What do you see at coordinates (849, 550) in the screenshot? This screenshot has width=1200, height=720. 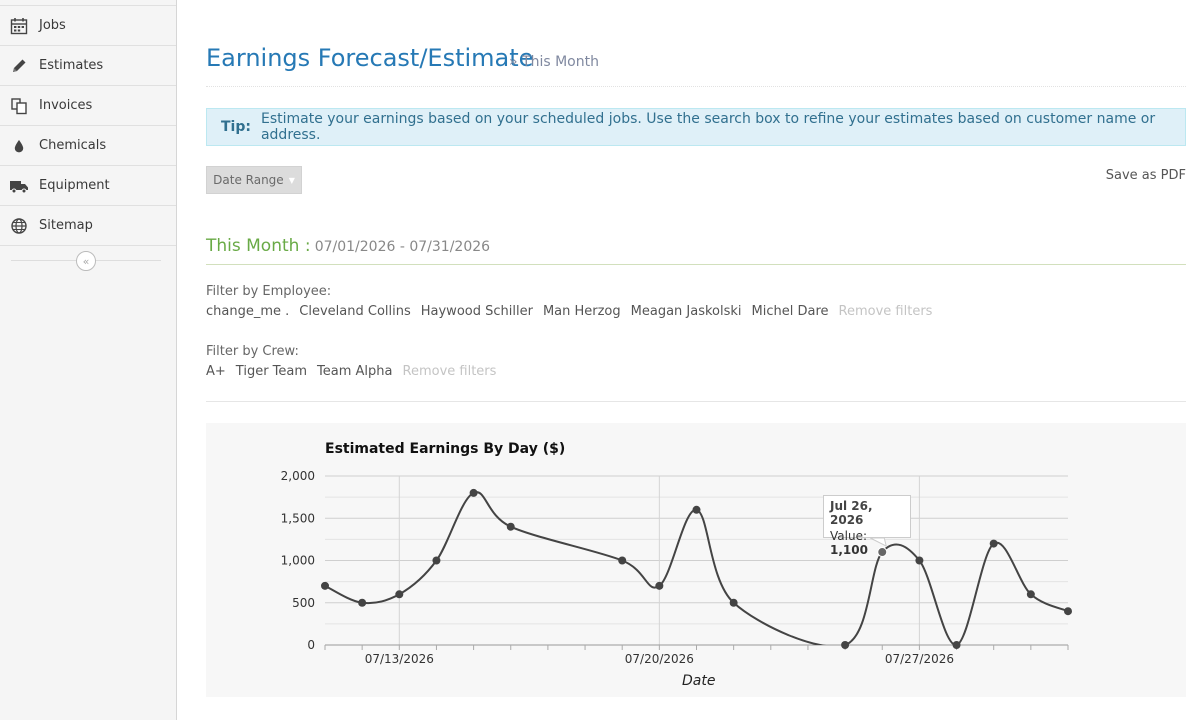 I see `tooltip-value: 1,100` at bounding box center [849, 550].